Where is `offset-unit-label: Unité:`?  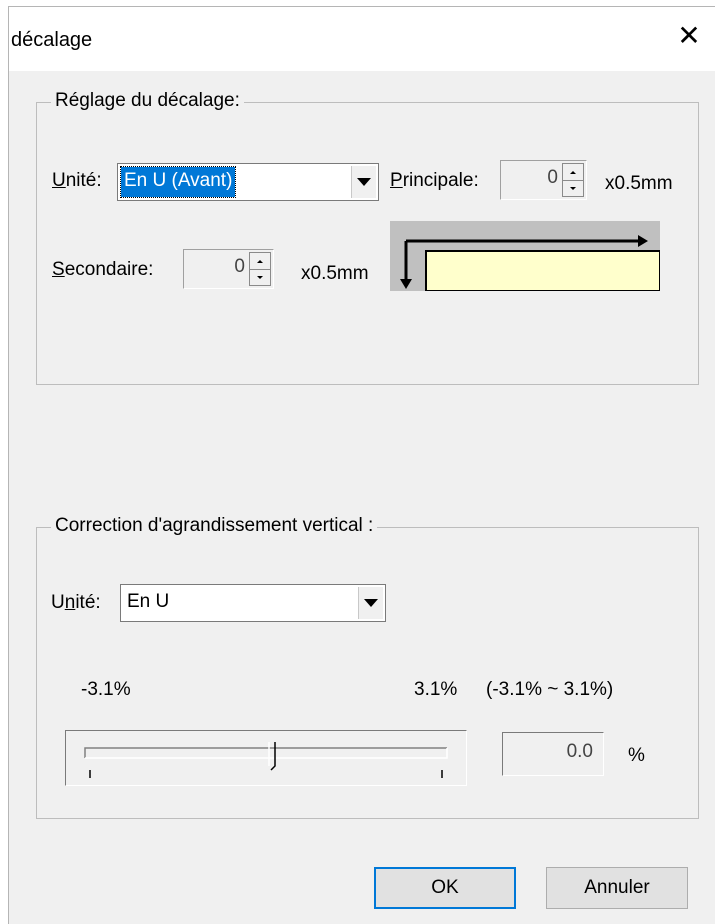 offset-unit-label: Unité: is located at coordinates (77, 180).